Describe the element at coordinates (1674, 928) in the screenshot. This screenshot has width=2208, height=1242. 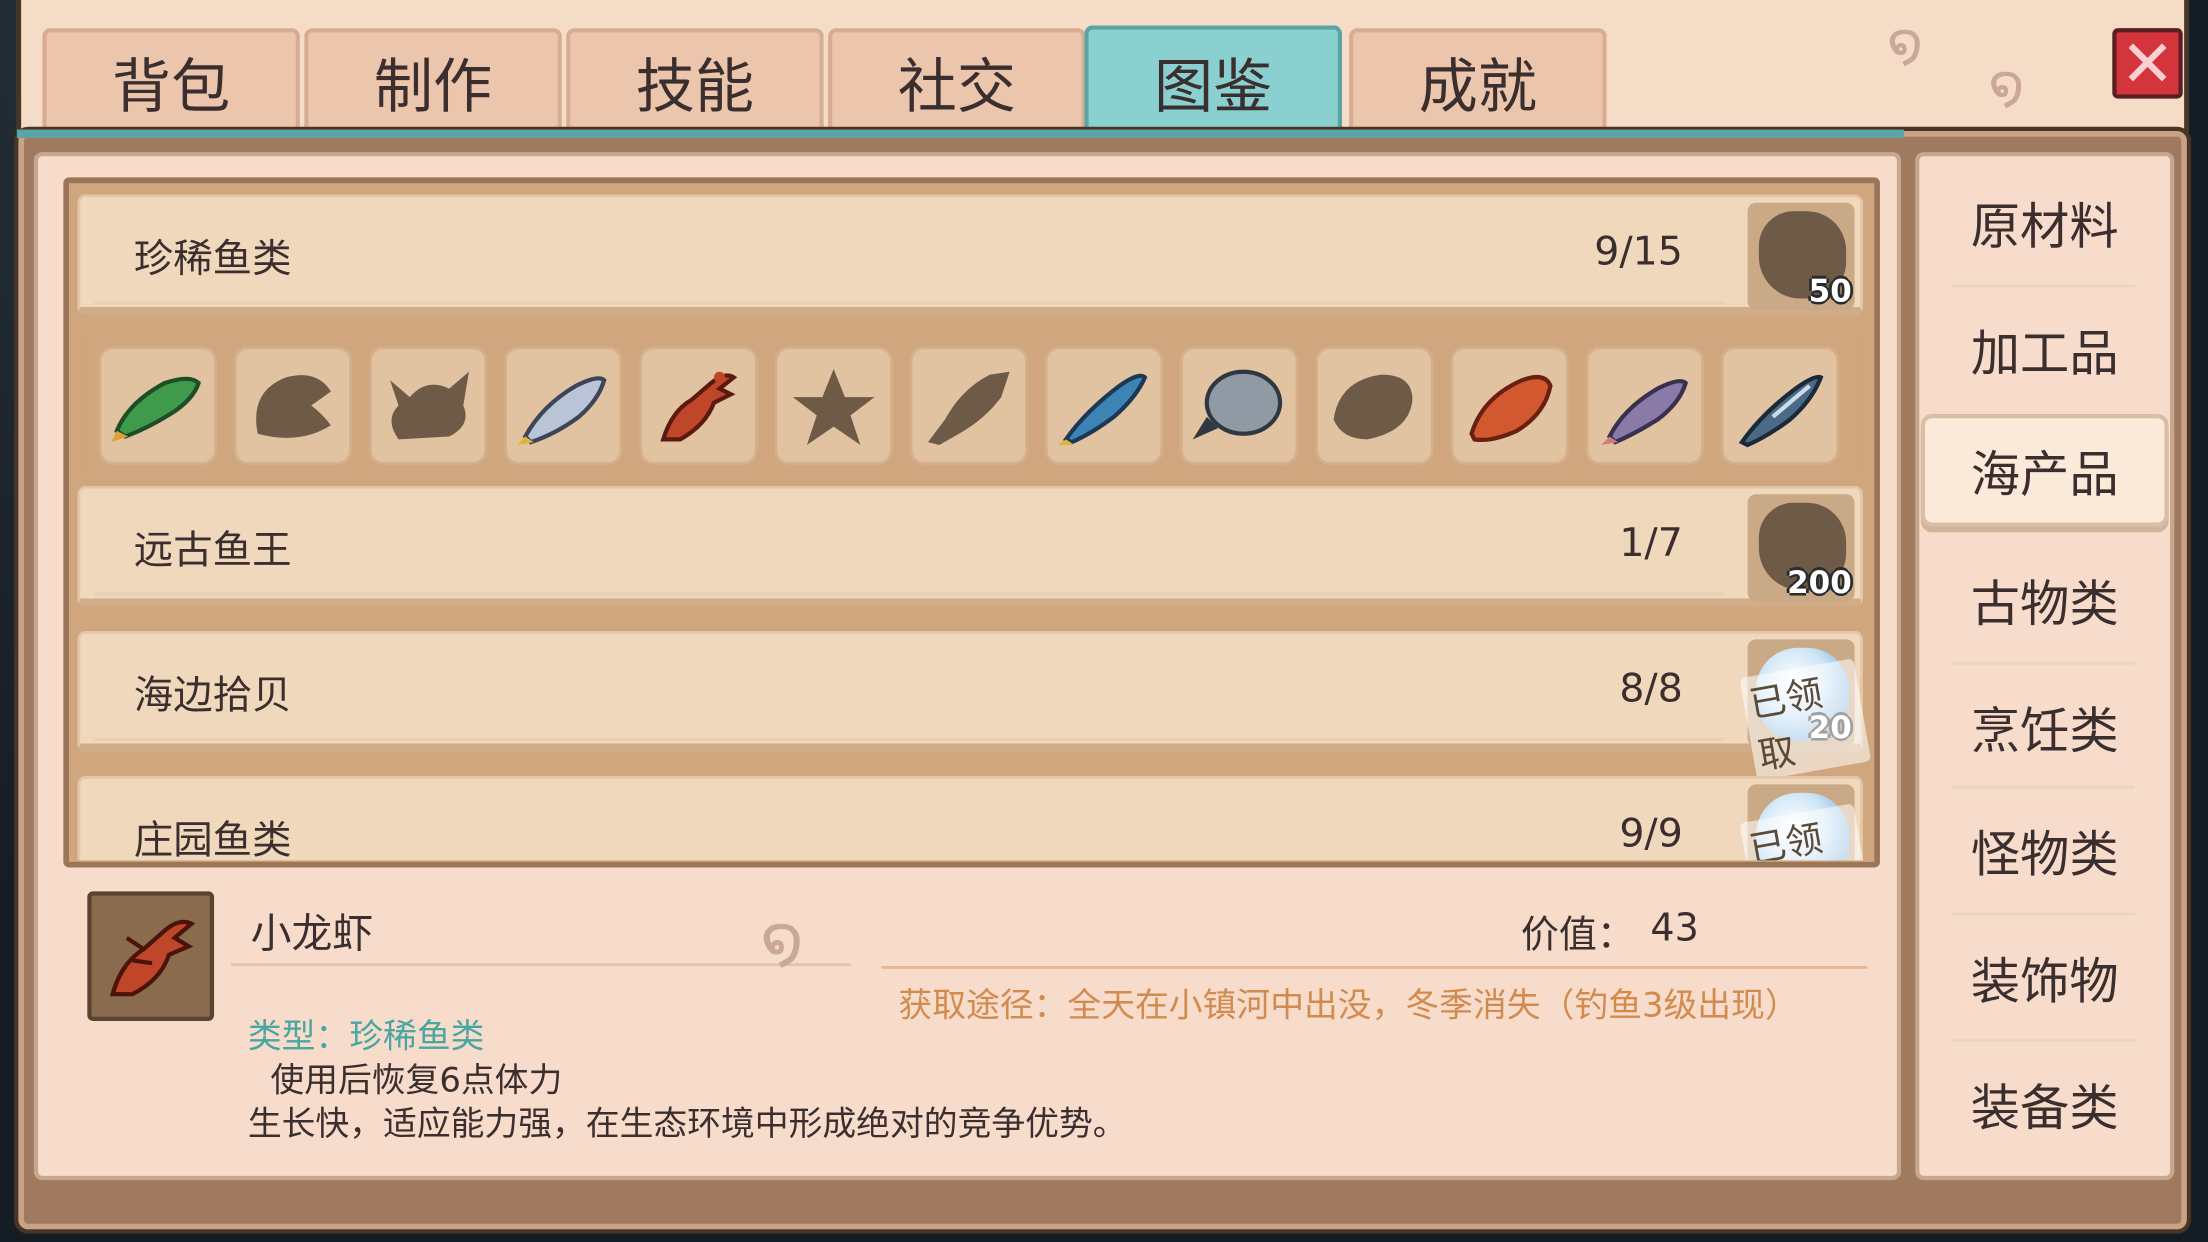
I see `item-value: 43` at that location.